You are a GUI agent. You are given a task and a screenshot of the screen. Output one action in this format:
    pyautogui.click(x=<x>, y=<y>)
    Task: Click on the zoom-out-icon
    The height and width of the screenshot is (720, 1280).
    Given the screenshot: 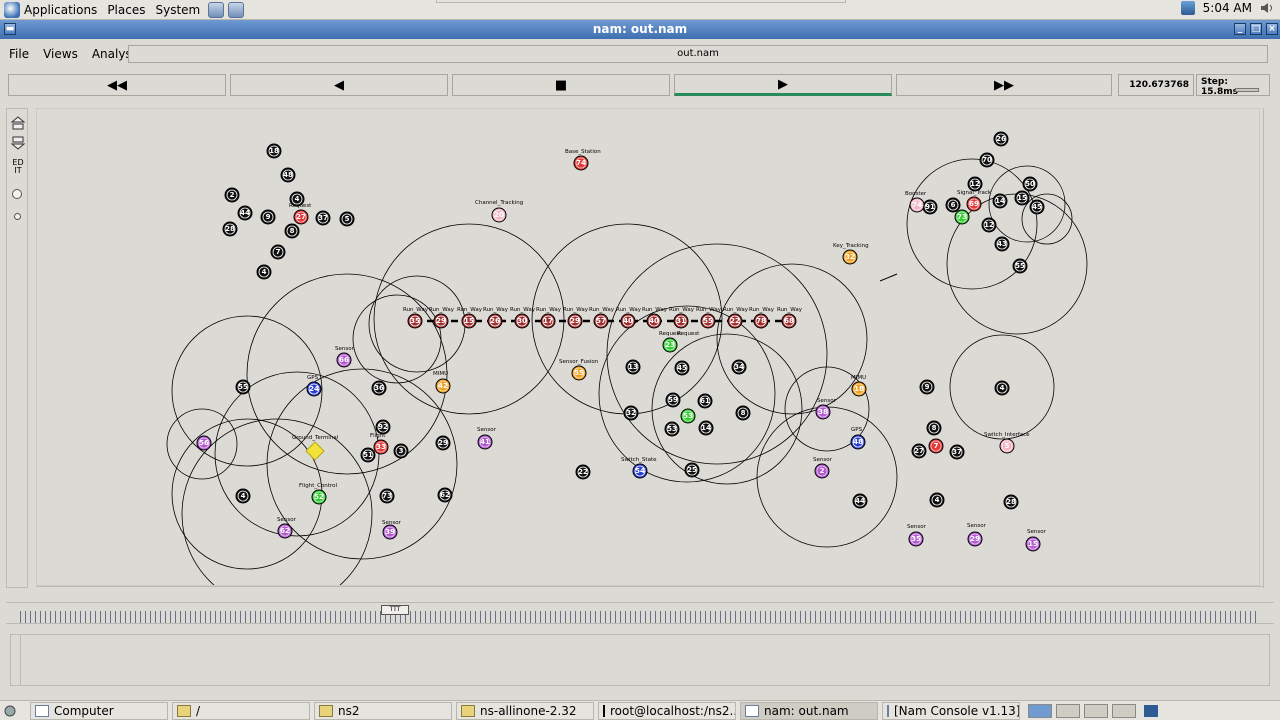 What is the action you would take?
    pyautogui.click(x=18, y=143)
    